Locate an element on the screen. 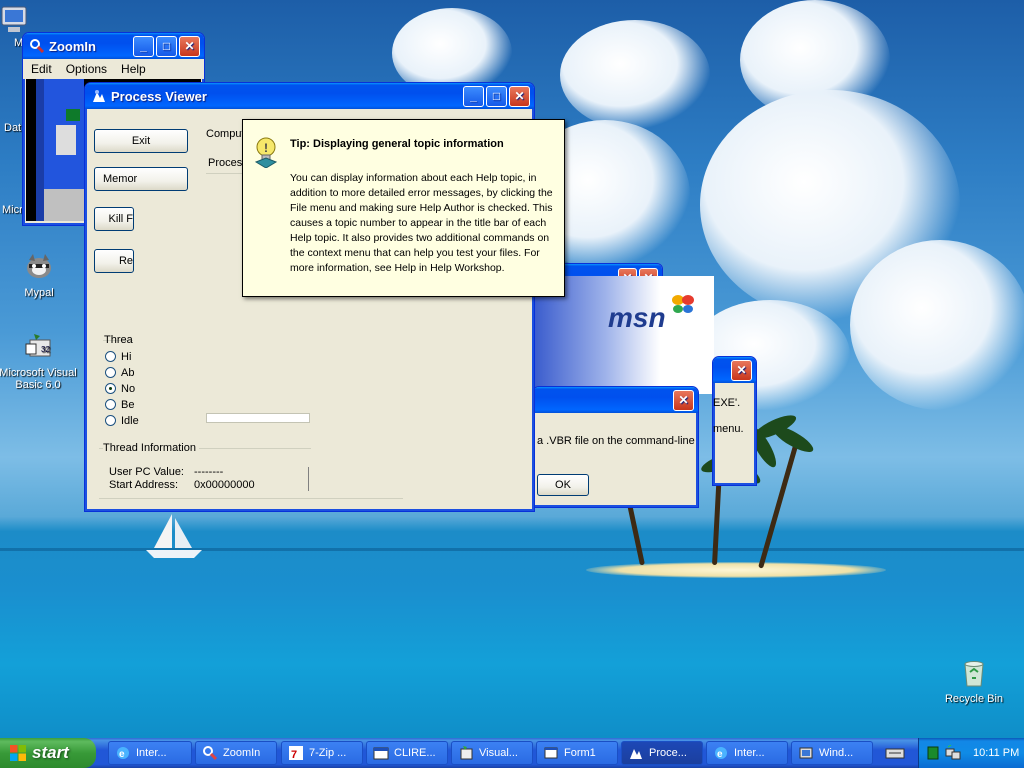 The image size is (1024, 768). taskbar-item: Form1 is located at coordinates (577, 753).